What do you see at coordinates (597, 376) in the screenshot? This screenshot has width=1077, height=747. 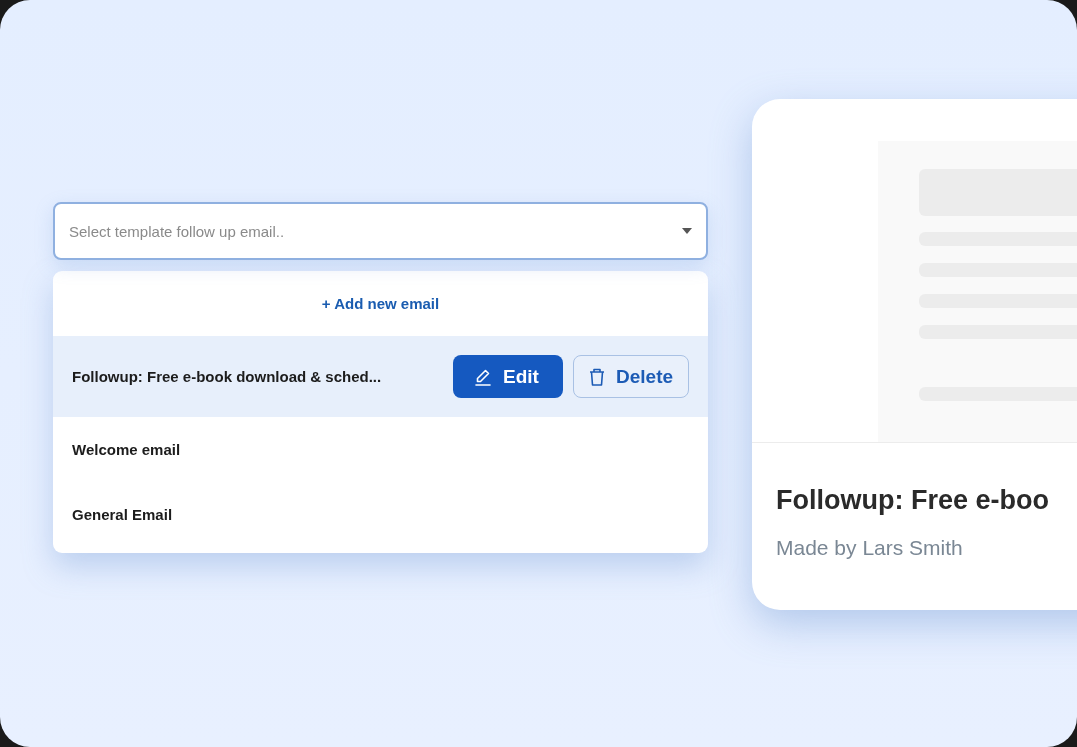 I see `trash-icon` at bounding box center [597, 376].